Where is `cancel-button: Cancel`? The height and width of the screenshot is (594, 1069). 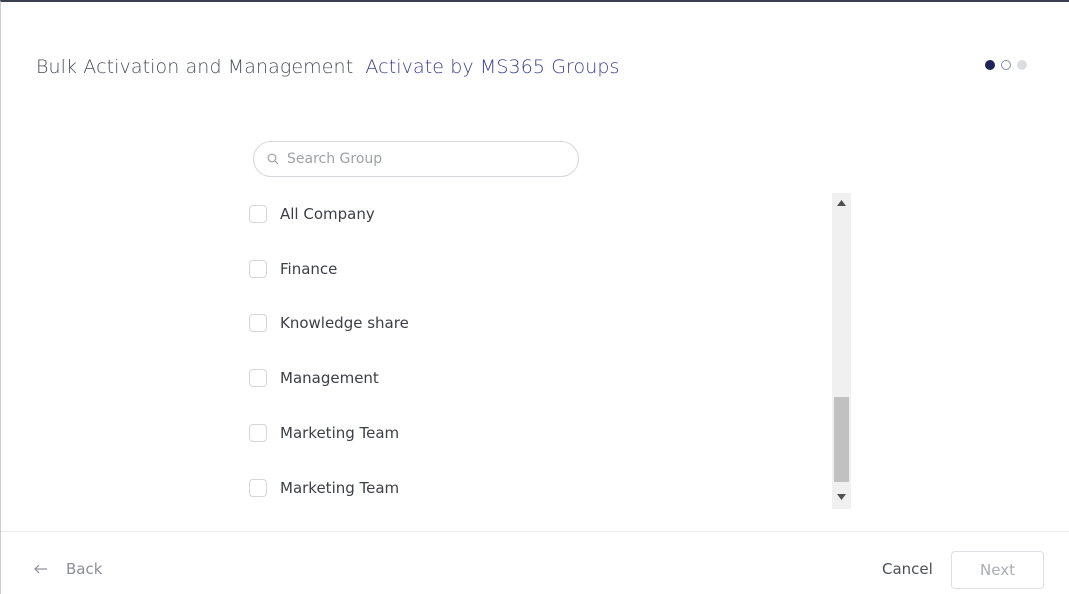
cancel-button: Cancel is located at coordinates (907, 569).